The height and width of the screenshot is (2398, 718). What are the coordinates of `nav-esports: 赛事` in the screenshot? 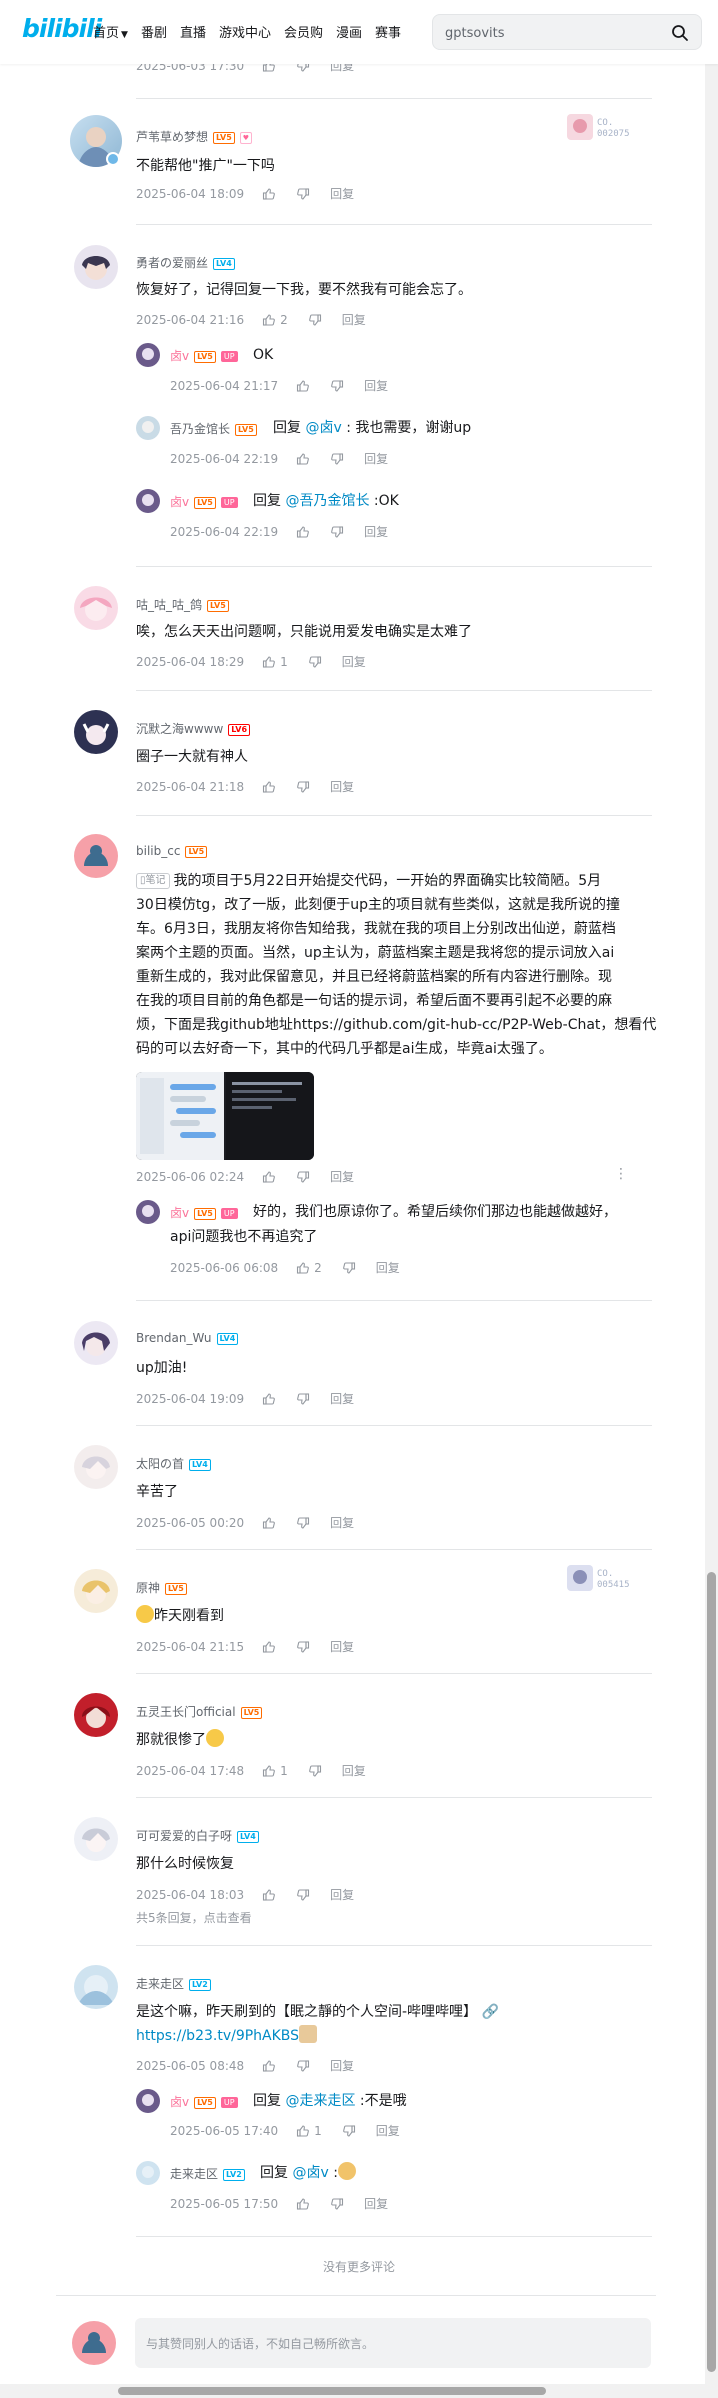 It's located at (388, 31).